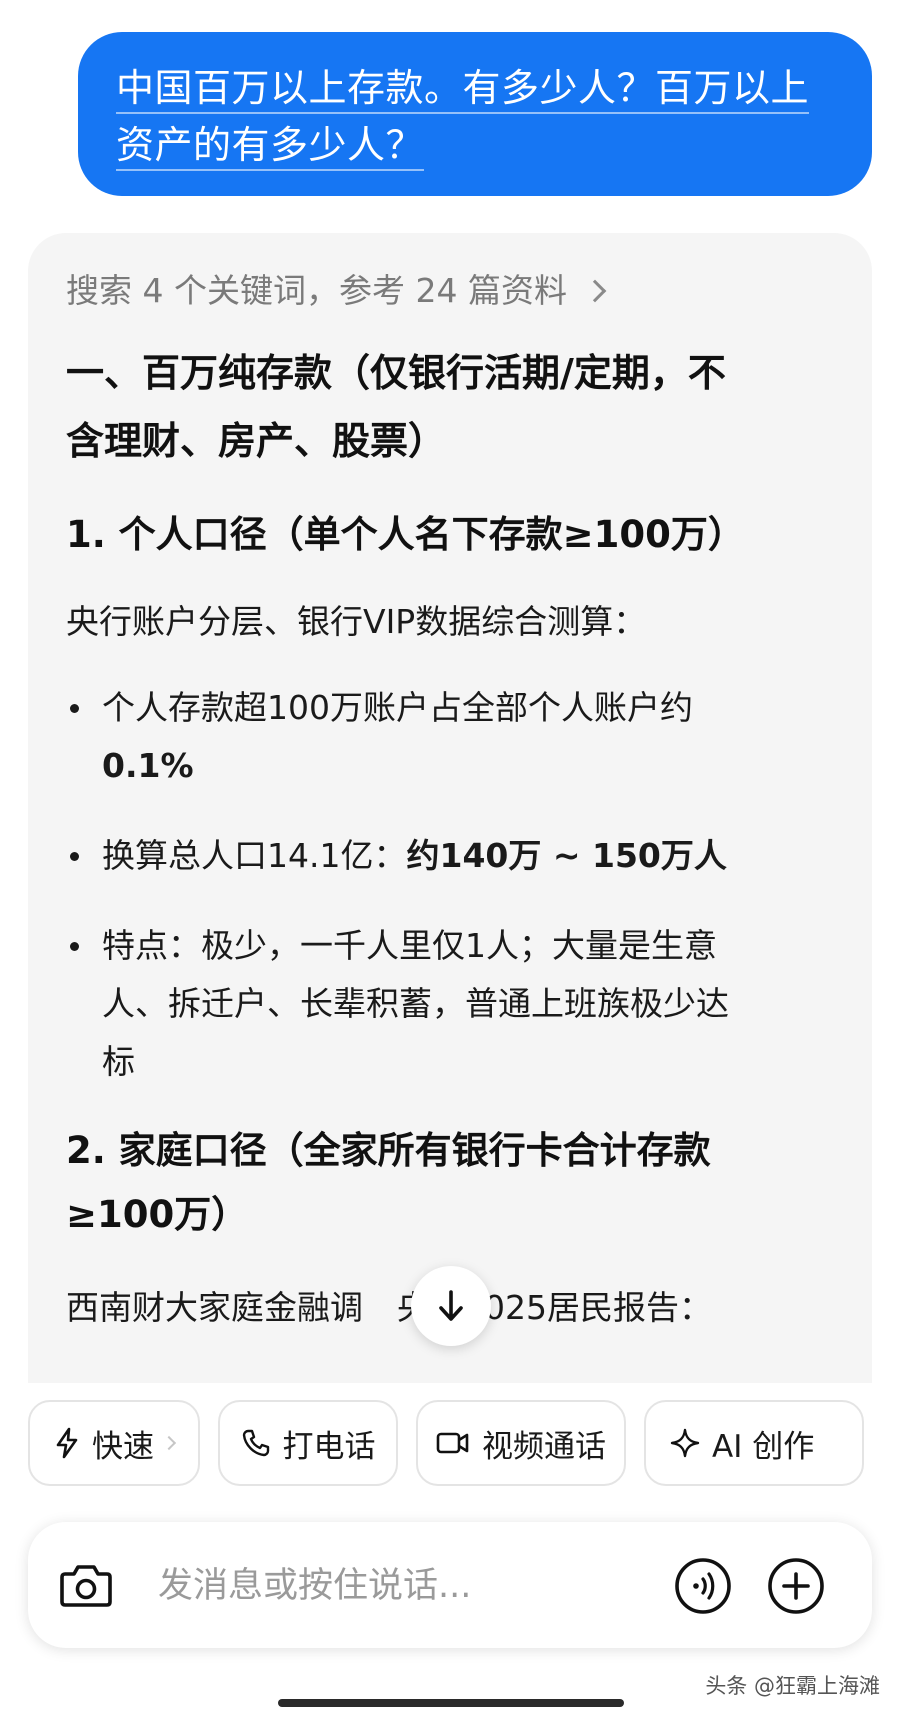 The image size is (900, 1715). Describe the element at coordinates (796, 1586) in the screenshot. I see `plus-icon` at that location.